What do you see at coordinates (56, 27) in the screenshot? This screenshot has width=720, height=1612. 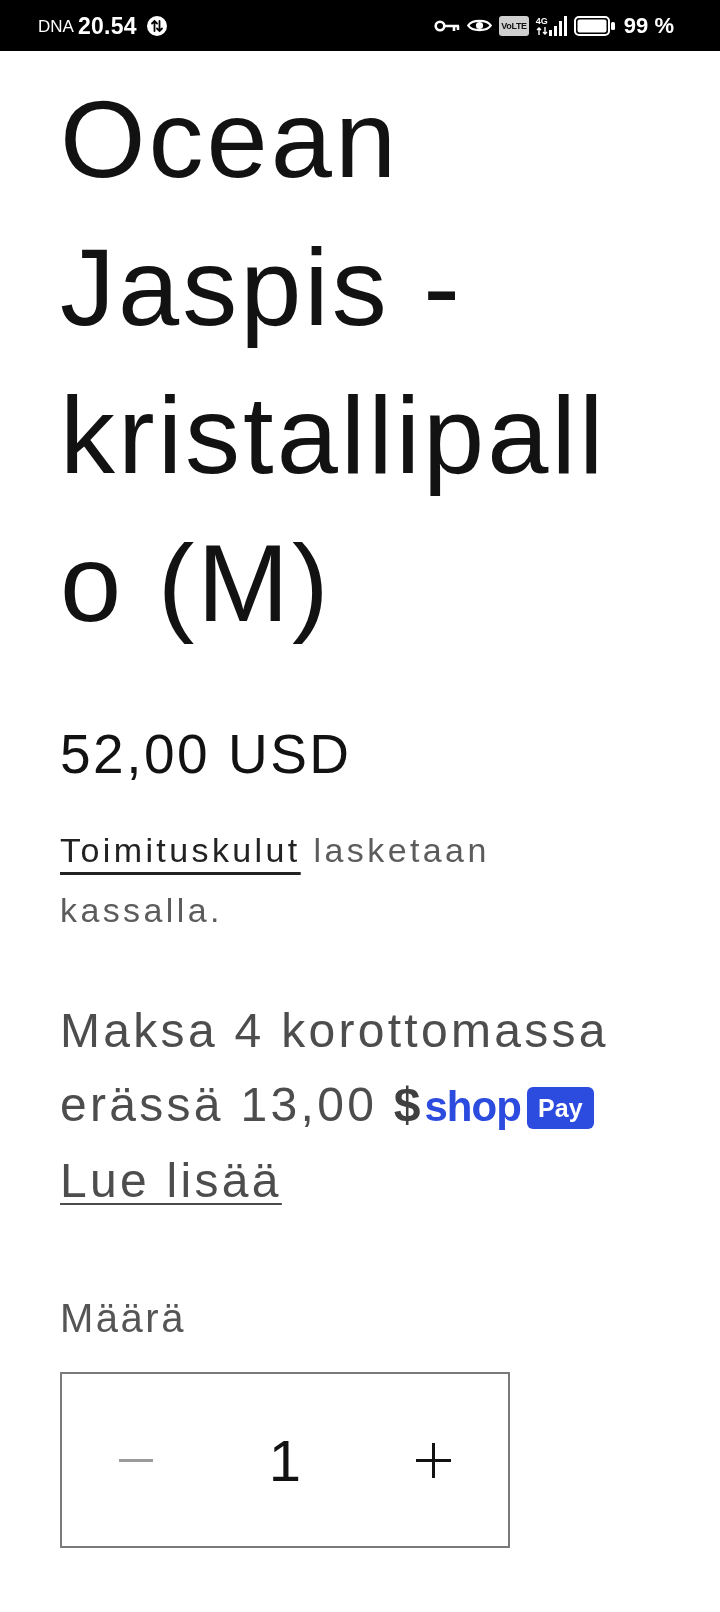 I see `carrier-label: DNA` at bounding box center [56, 27].